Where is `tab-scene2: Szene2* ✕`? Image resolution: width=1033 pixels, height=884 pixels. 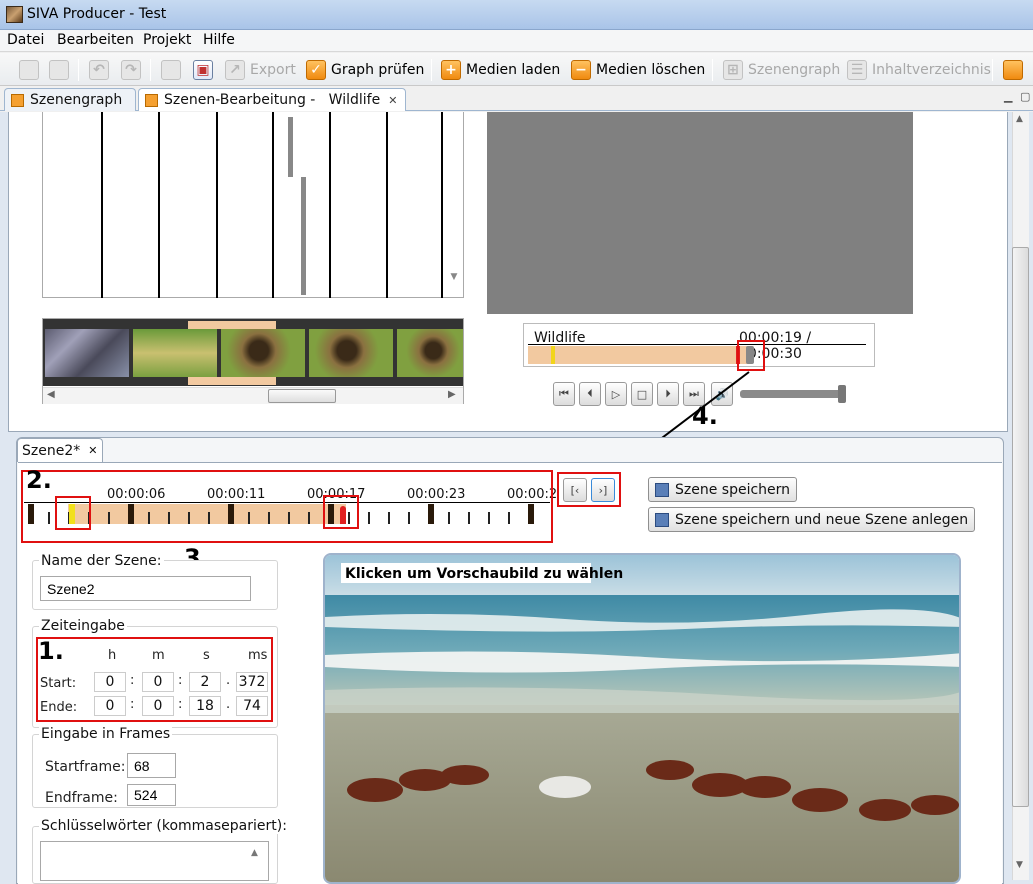 tab-scene2: Szene2* ✕ is located at coordinates (60, 450).